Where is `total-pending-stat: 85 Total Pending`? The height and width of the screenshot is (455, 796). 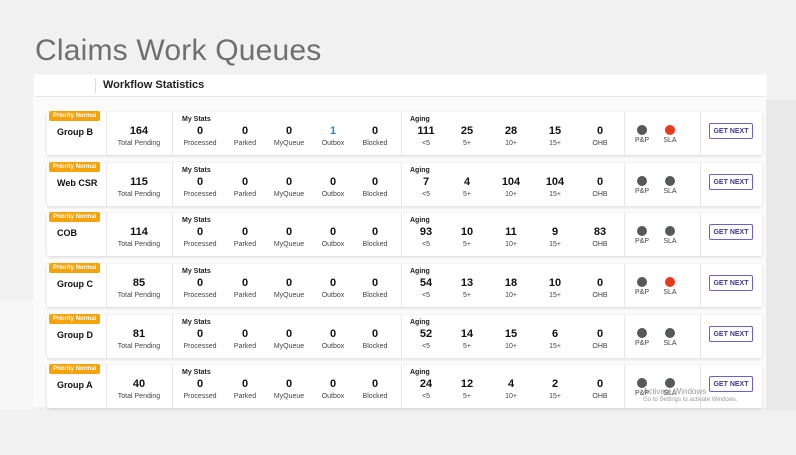 total-pending-stat: 85 Total Pending is located at coordinates (139, 288).